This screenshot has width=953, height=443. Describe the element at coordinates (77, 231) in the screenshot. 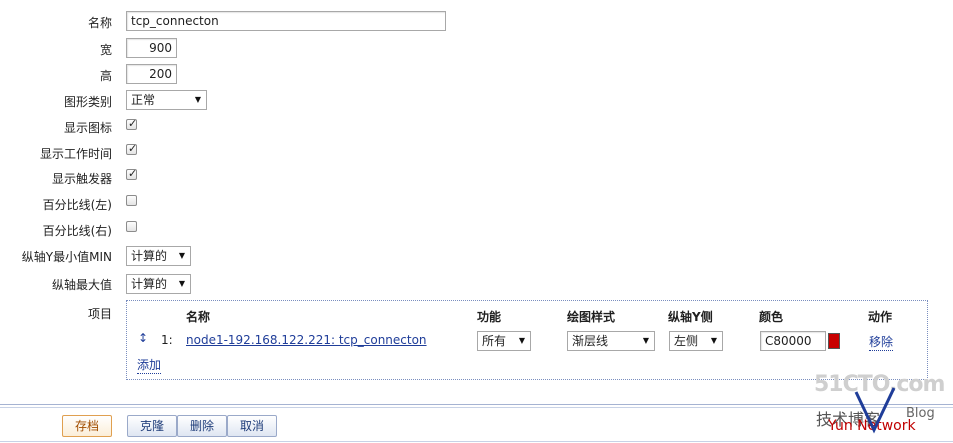

I see `percentile-right-label: 百分比线(右)` at that location.